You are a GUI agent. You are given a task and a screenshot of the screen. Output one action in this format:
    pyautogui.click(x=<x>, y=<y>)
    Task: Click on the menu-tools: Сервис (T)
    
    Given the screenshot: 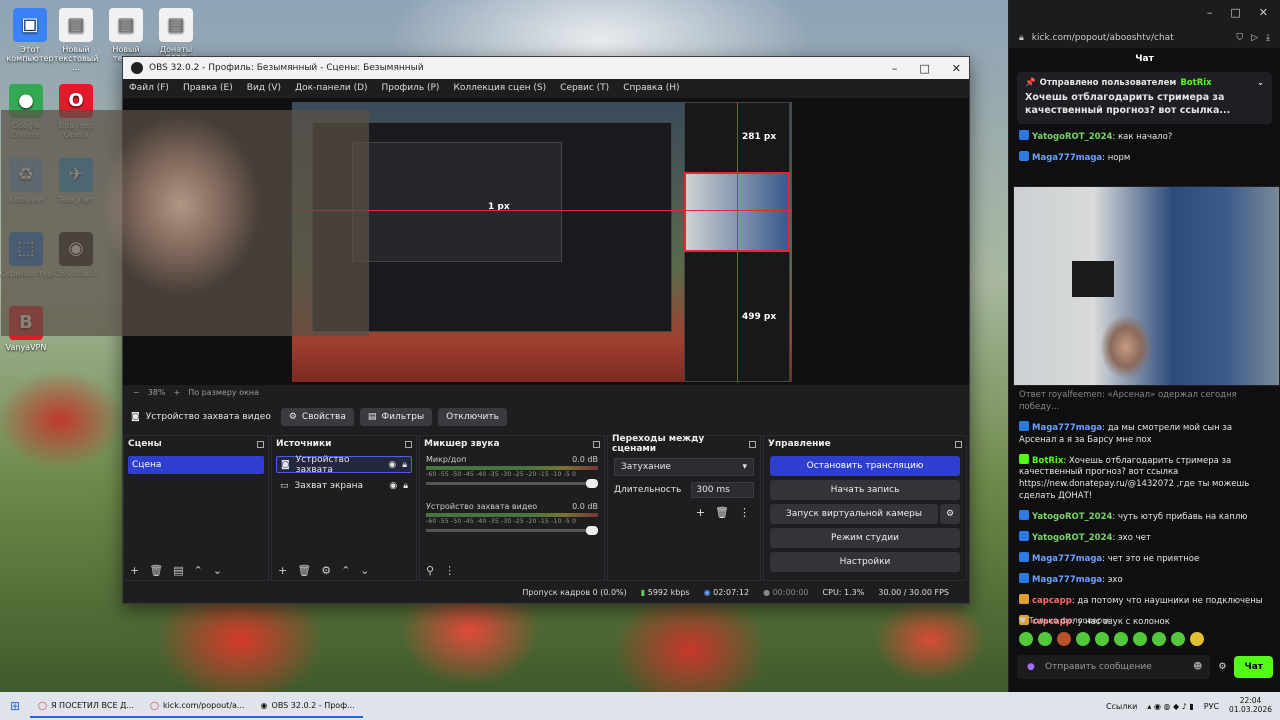 What is the action you would take?
    pyautogui.click(x=584, y=88)
    